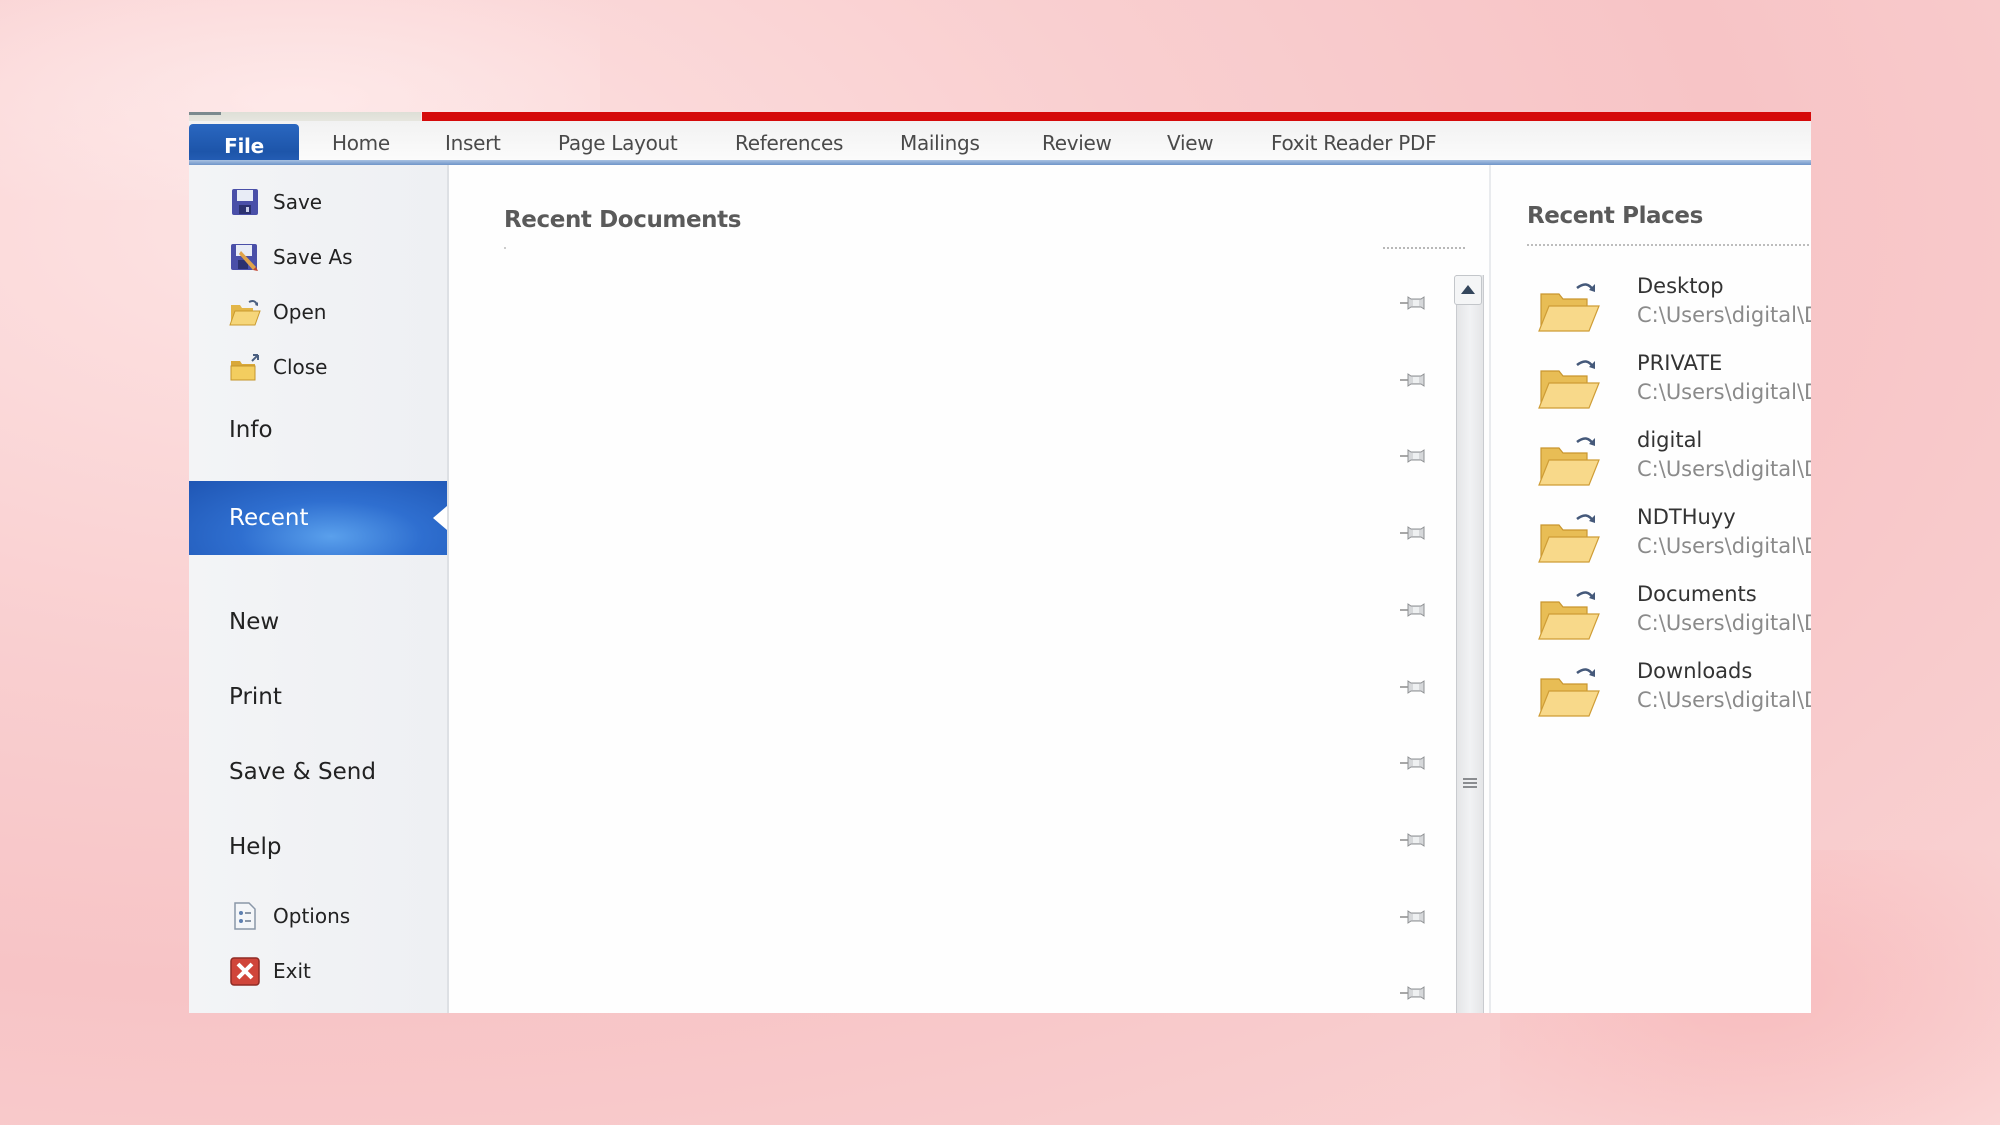 This screenshot has height=1125, width=2000. I want to click on recent-place-item: PRIVATE C:\Users\digital\D, so click(1674, 386).